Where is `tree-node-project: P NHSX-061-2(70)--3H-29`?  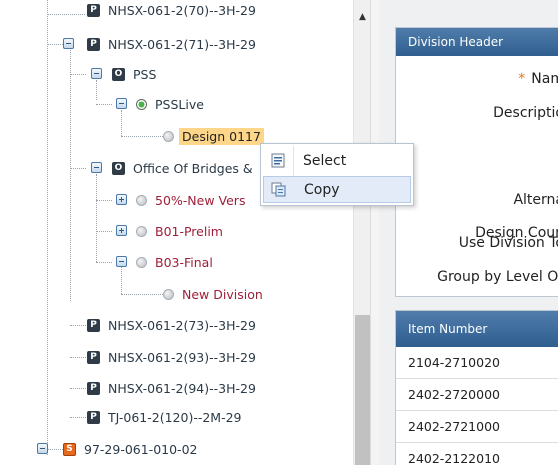 tree-node-project: P NHSX-061-2(70)--3H-29 is located at coordinates (173, 10).